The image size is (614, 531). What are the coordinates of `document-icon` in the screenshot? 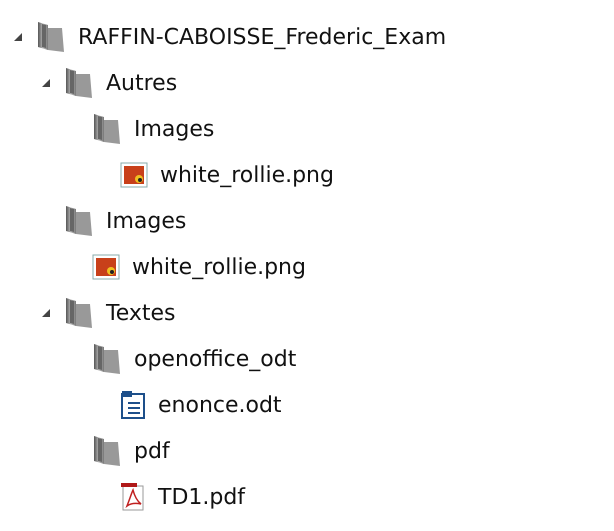 It's located at (133, 405).